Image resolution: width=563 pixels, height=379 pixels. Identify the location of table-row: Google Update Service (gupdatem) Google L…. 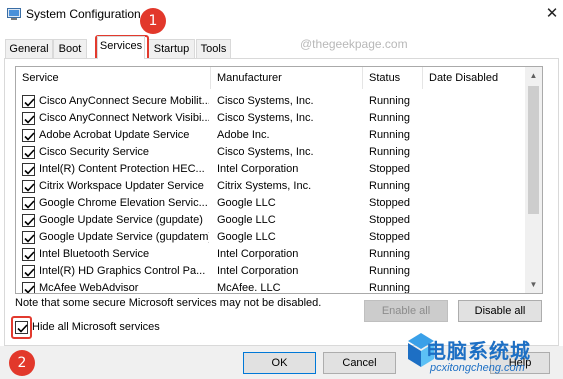
(271, 237).